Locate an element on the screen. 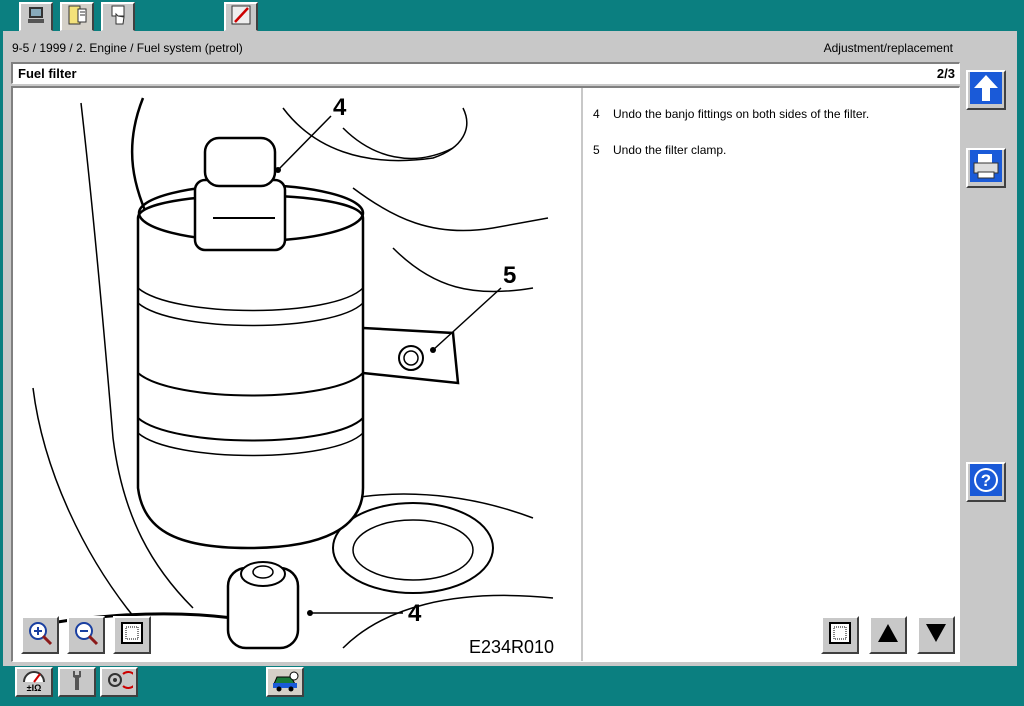 The image size is (1024, 706). tab-diagnostics is located at coordinates (119, 682).